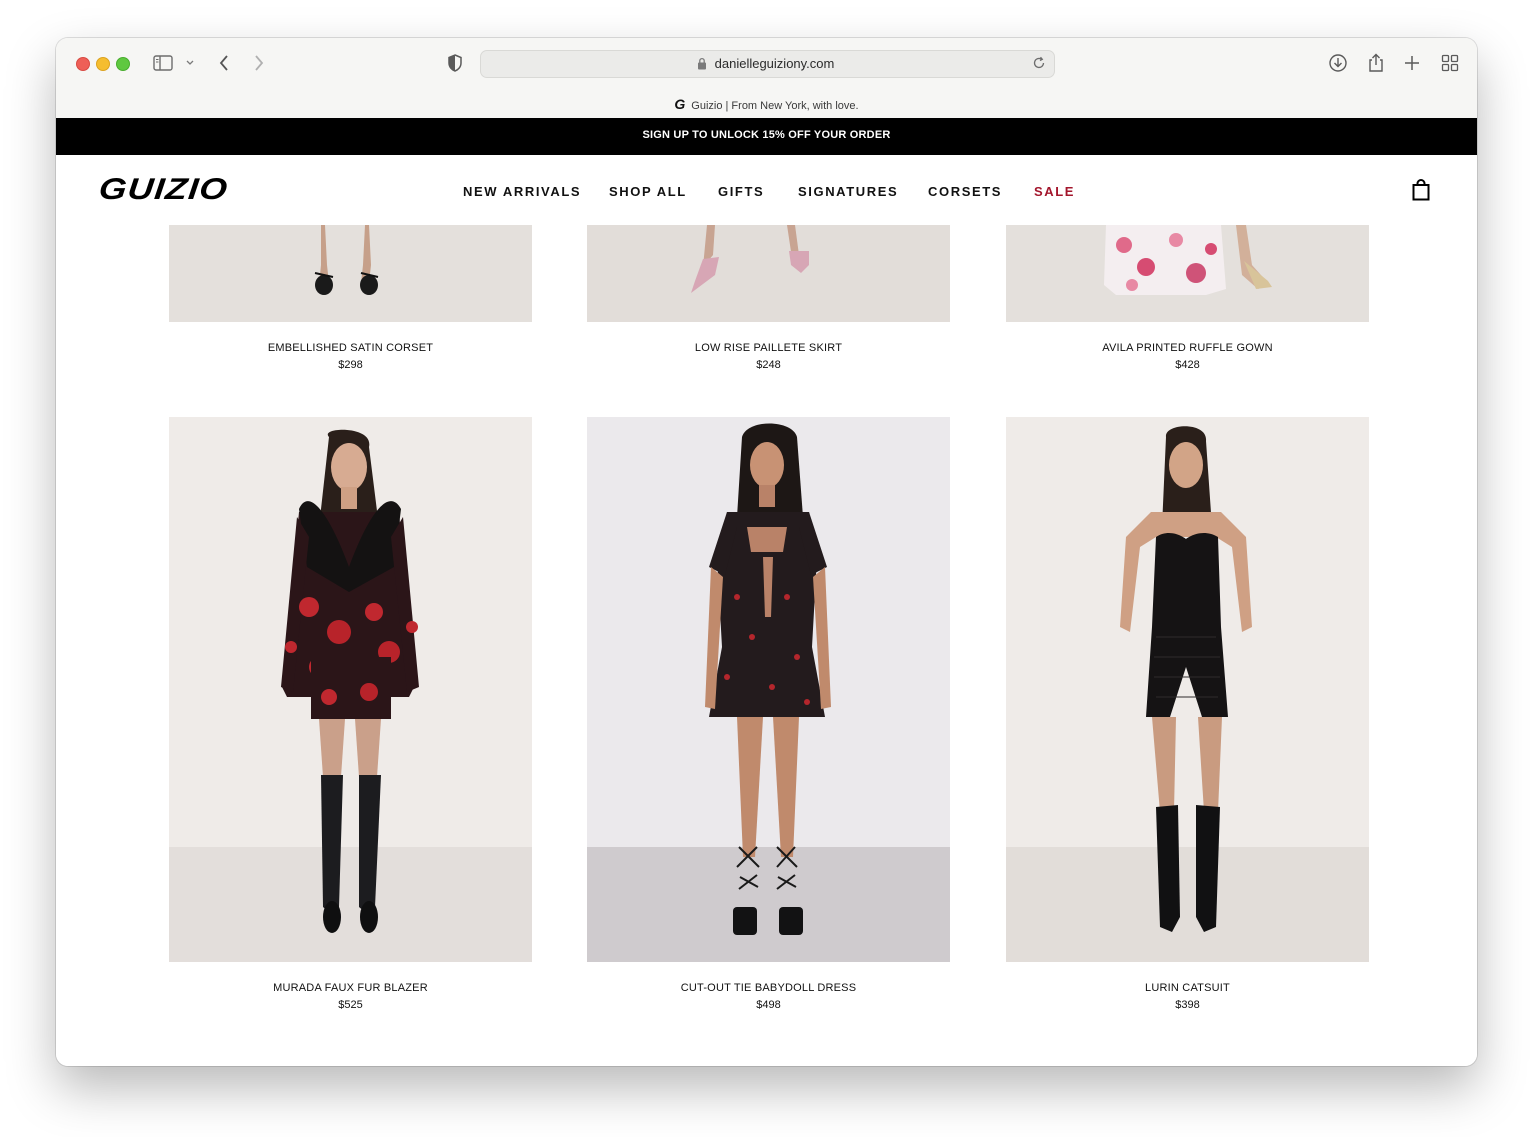 The width and height of the screenshot is (1533, 1137). What do you see at coordinates (522, 191) in the screenshot?
I see `nav-new-arrivals: NEW ARRIVALS` at bounding box center [522, 191].